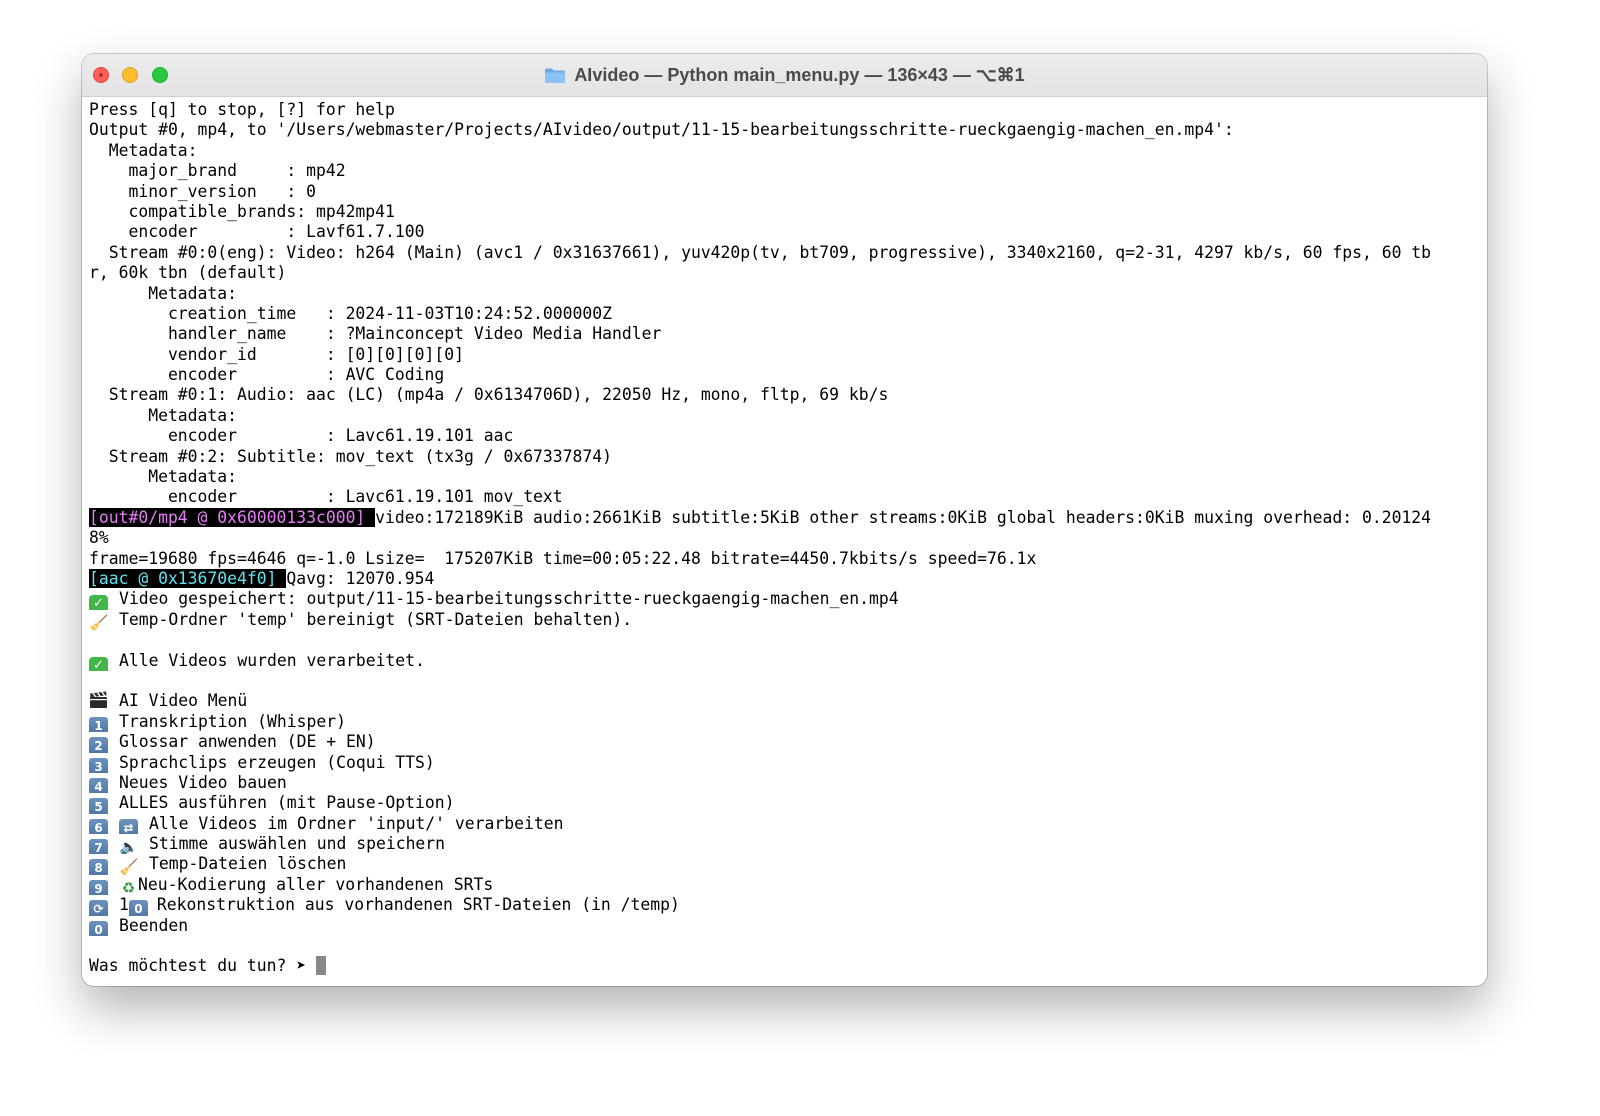 The image size is (1600, 1116). I want to click on ffmpeg-aac-tag: [aac @ 0x13670e4f0], so click(188, 578).